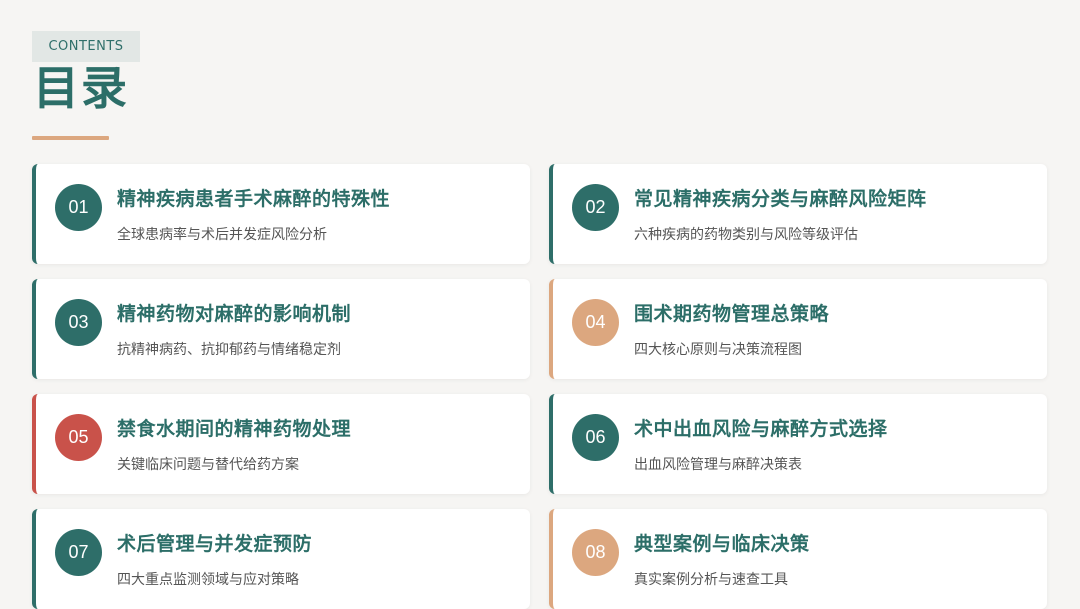 The width and height of the screenshot is (1080, 609). What do you see at coordinates (208, 465) in the screenshot?
I see `item-subtitle: 关键临床问题与替代给药方案` at bounding box center [208, 465].